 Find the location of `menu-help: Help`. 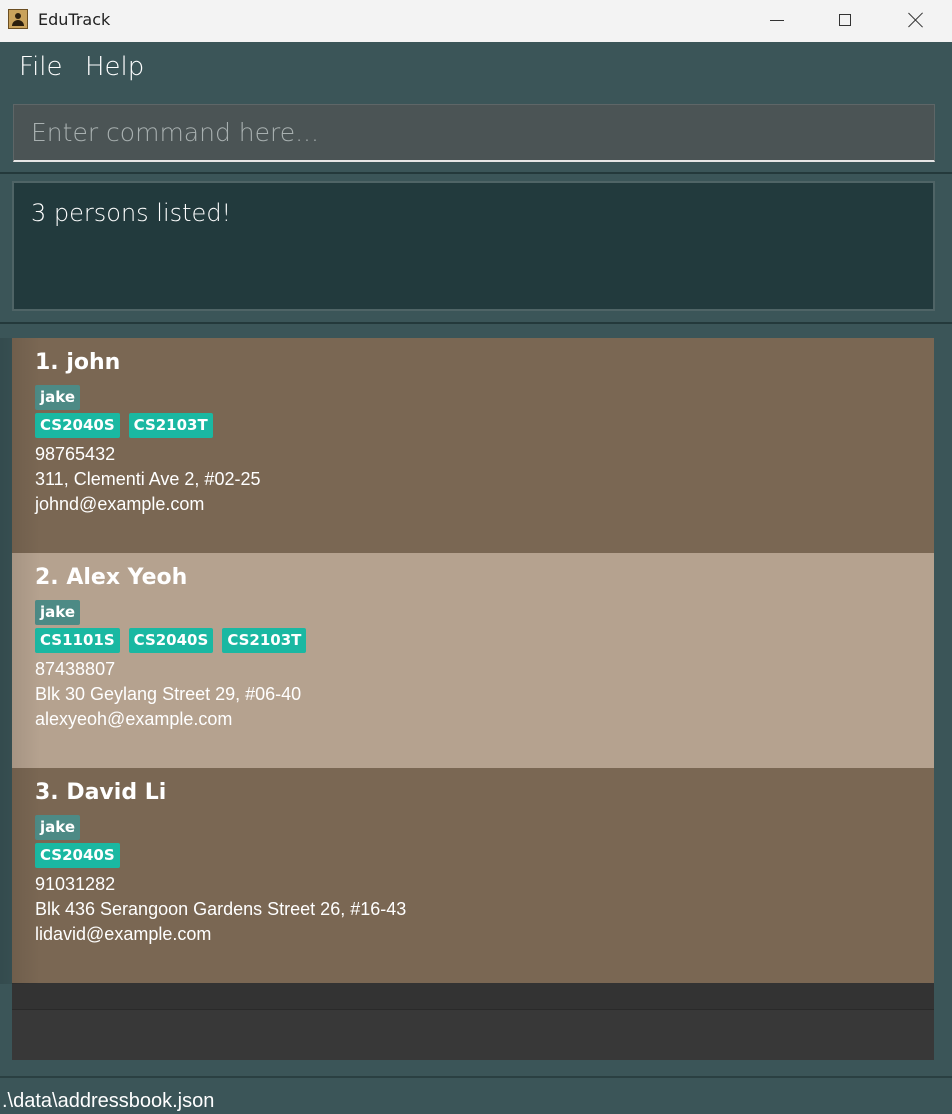

menu-help: Help is located at coordinates (114, 67).